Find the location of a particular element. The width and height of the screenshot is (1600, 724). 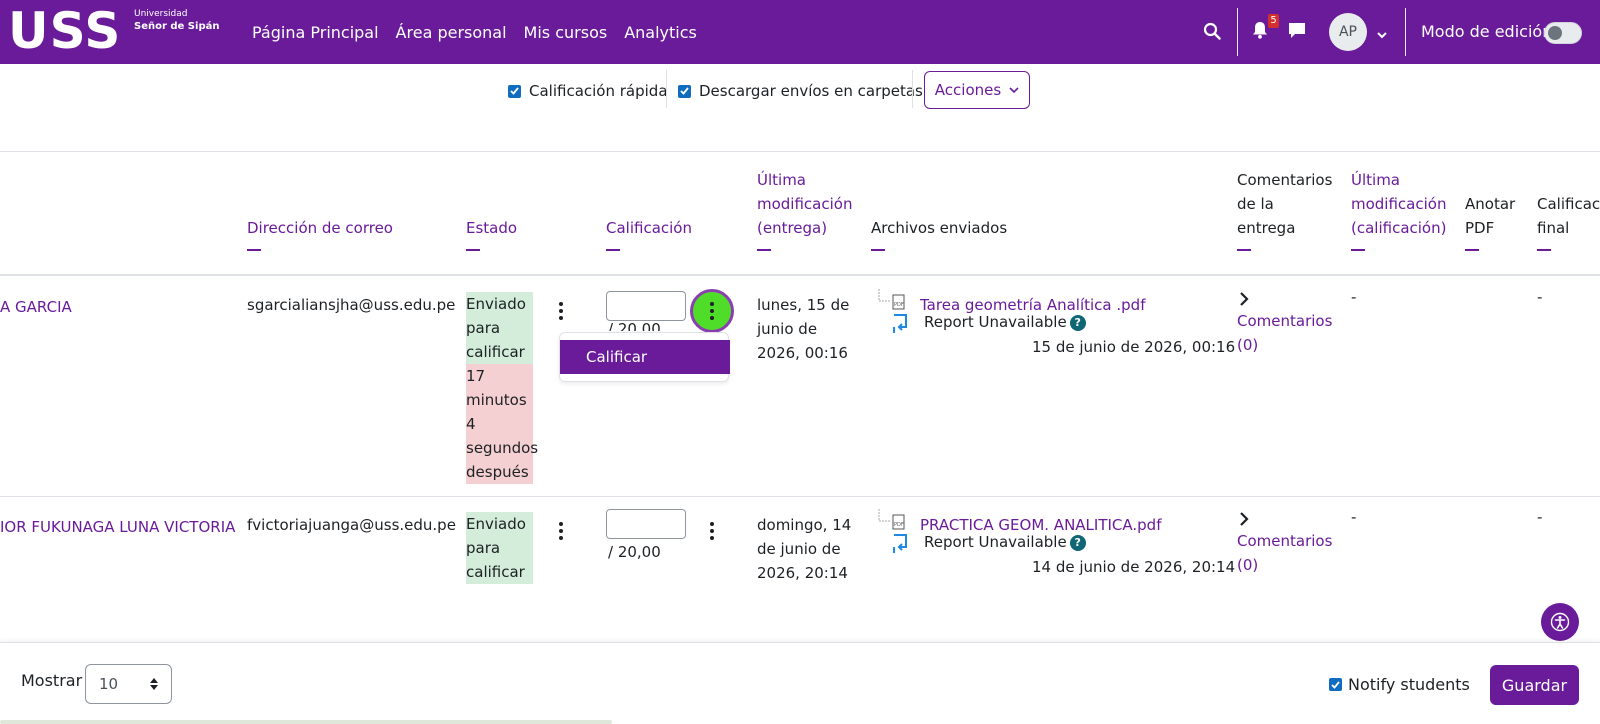

col-grade-label: Calificación is located at coordinates (649, 228).